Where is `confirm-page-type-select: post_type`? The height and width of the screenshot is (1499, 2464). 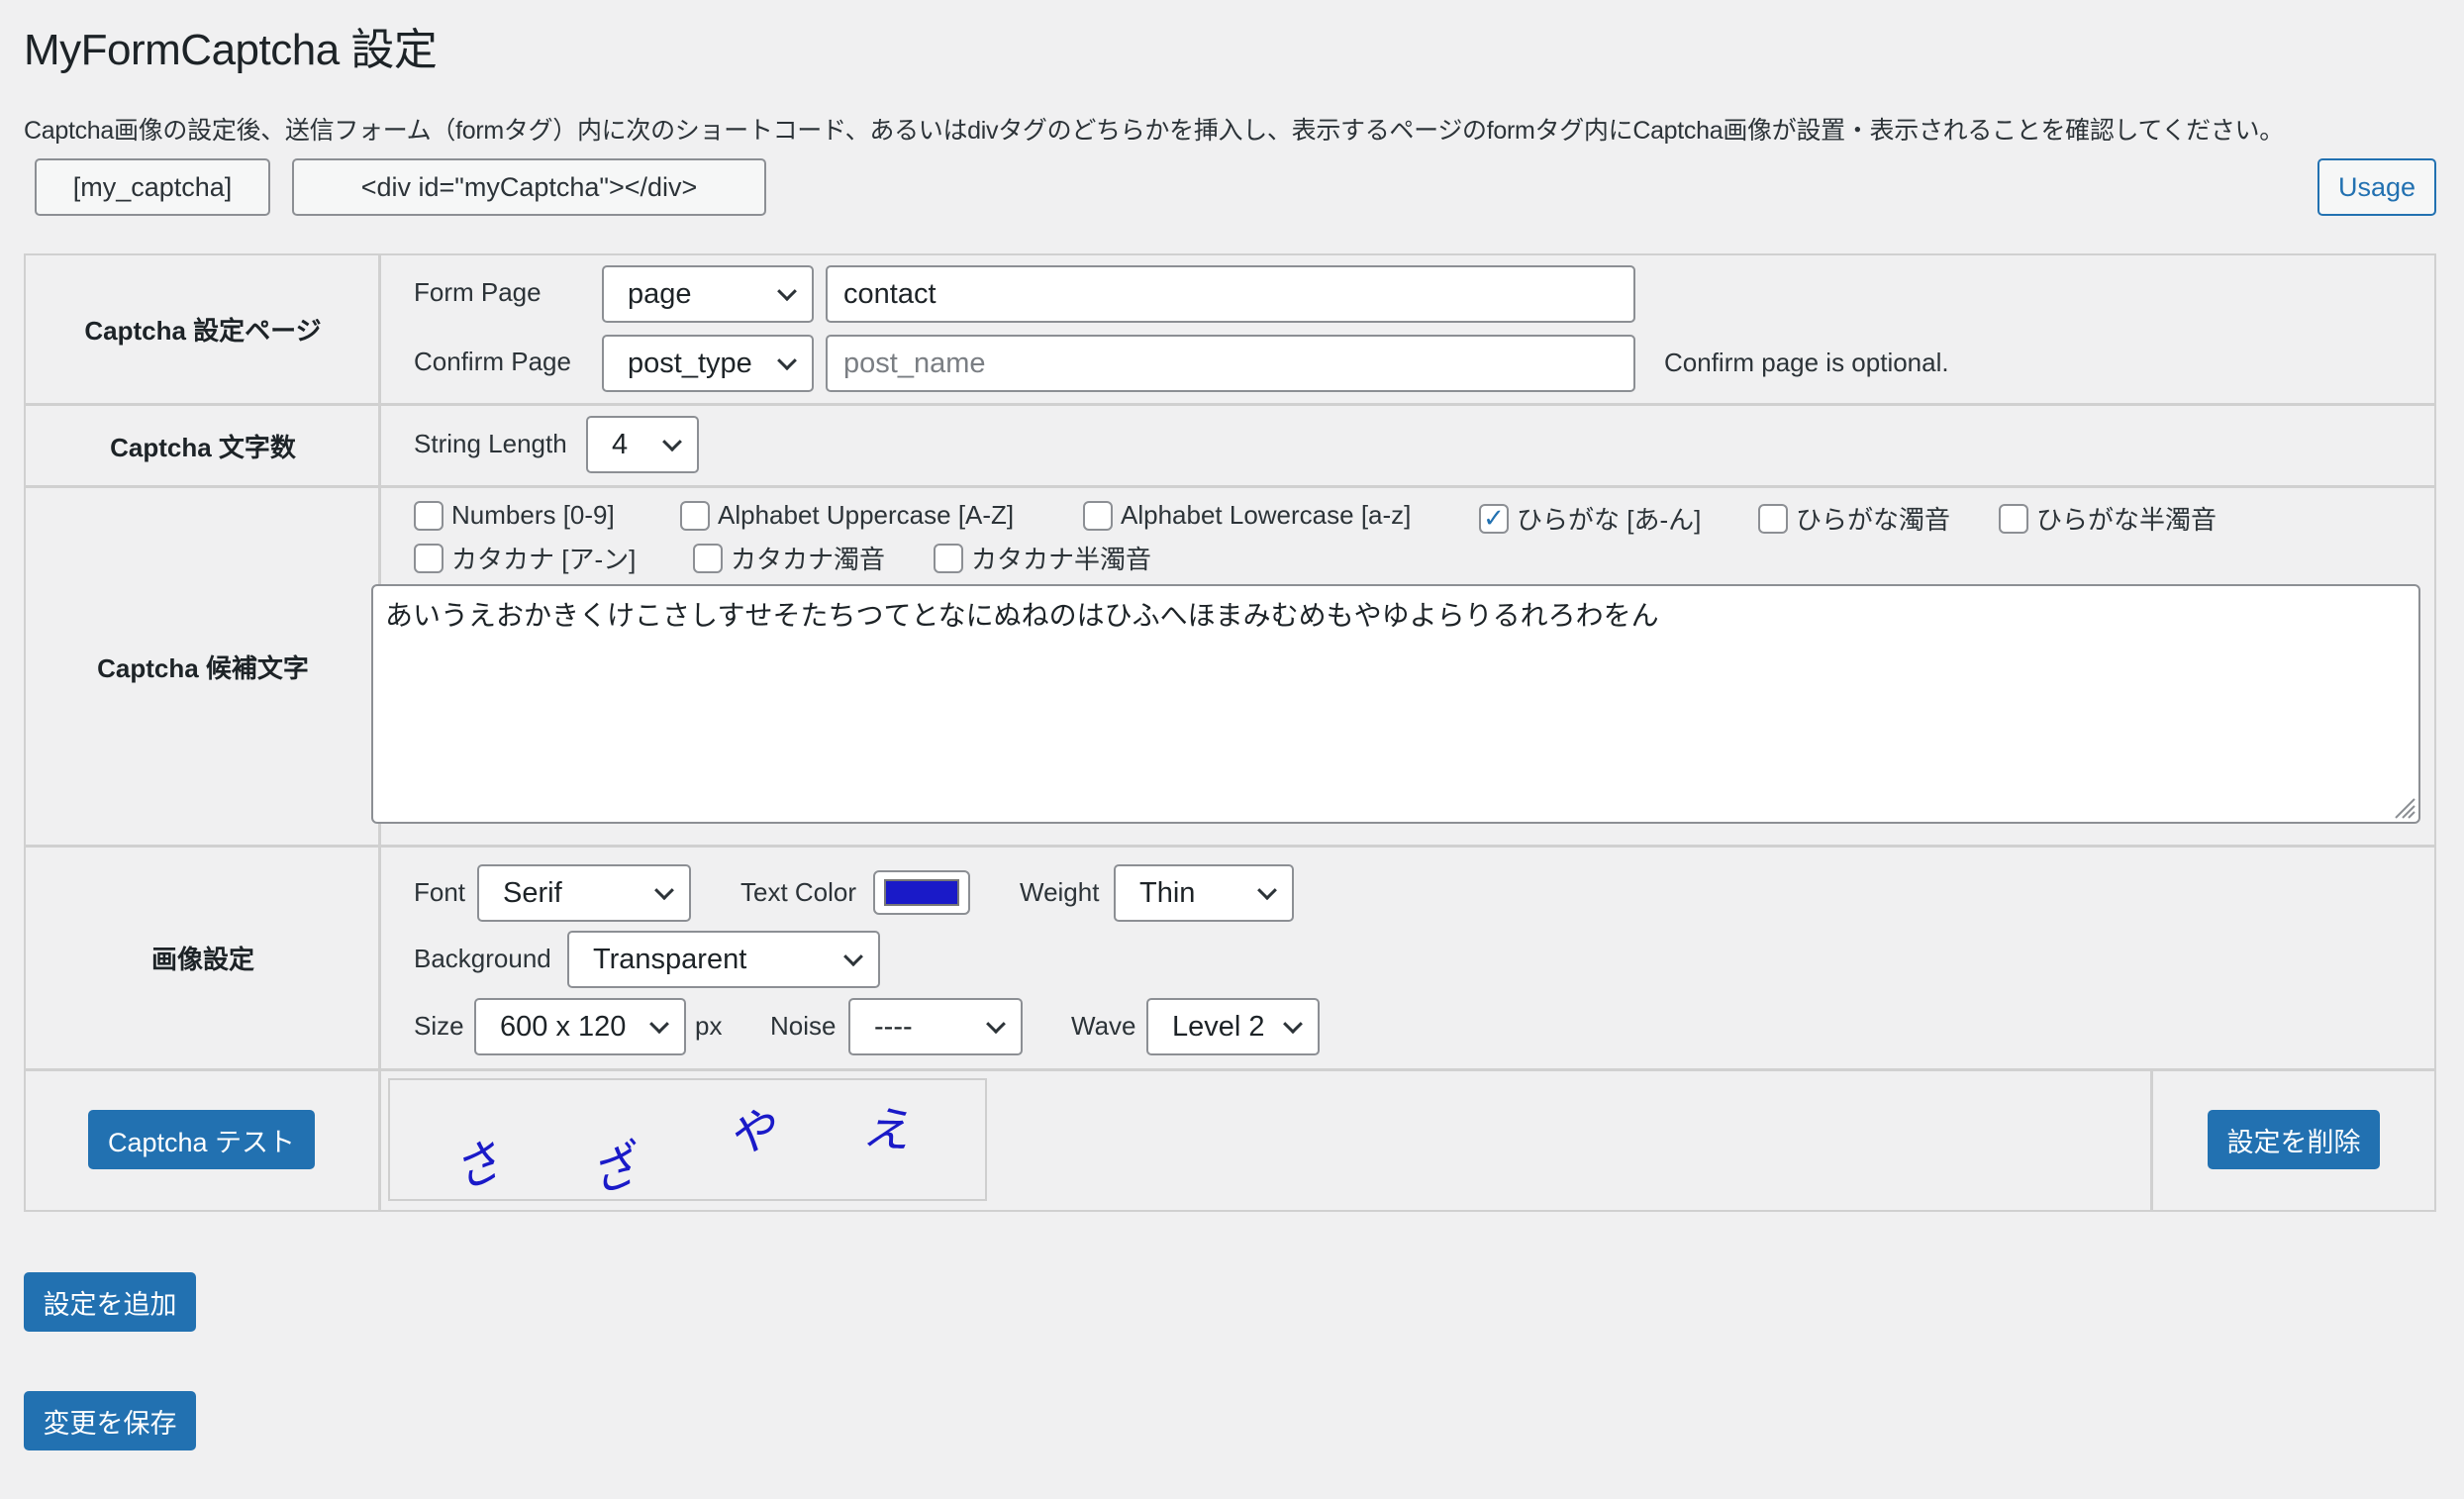 confirm-page-type-select: post_type is located at coordinates (708, 364).